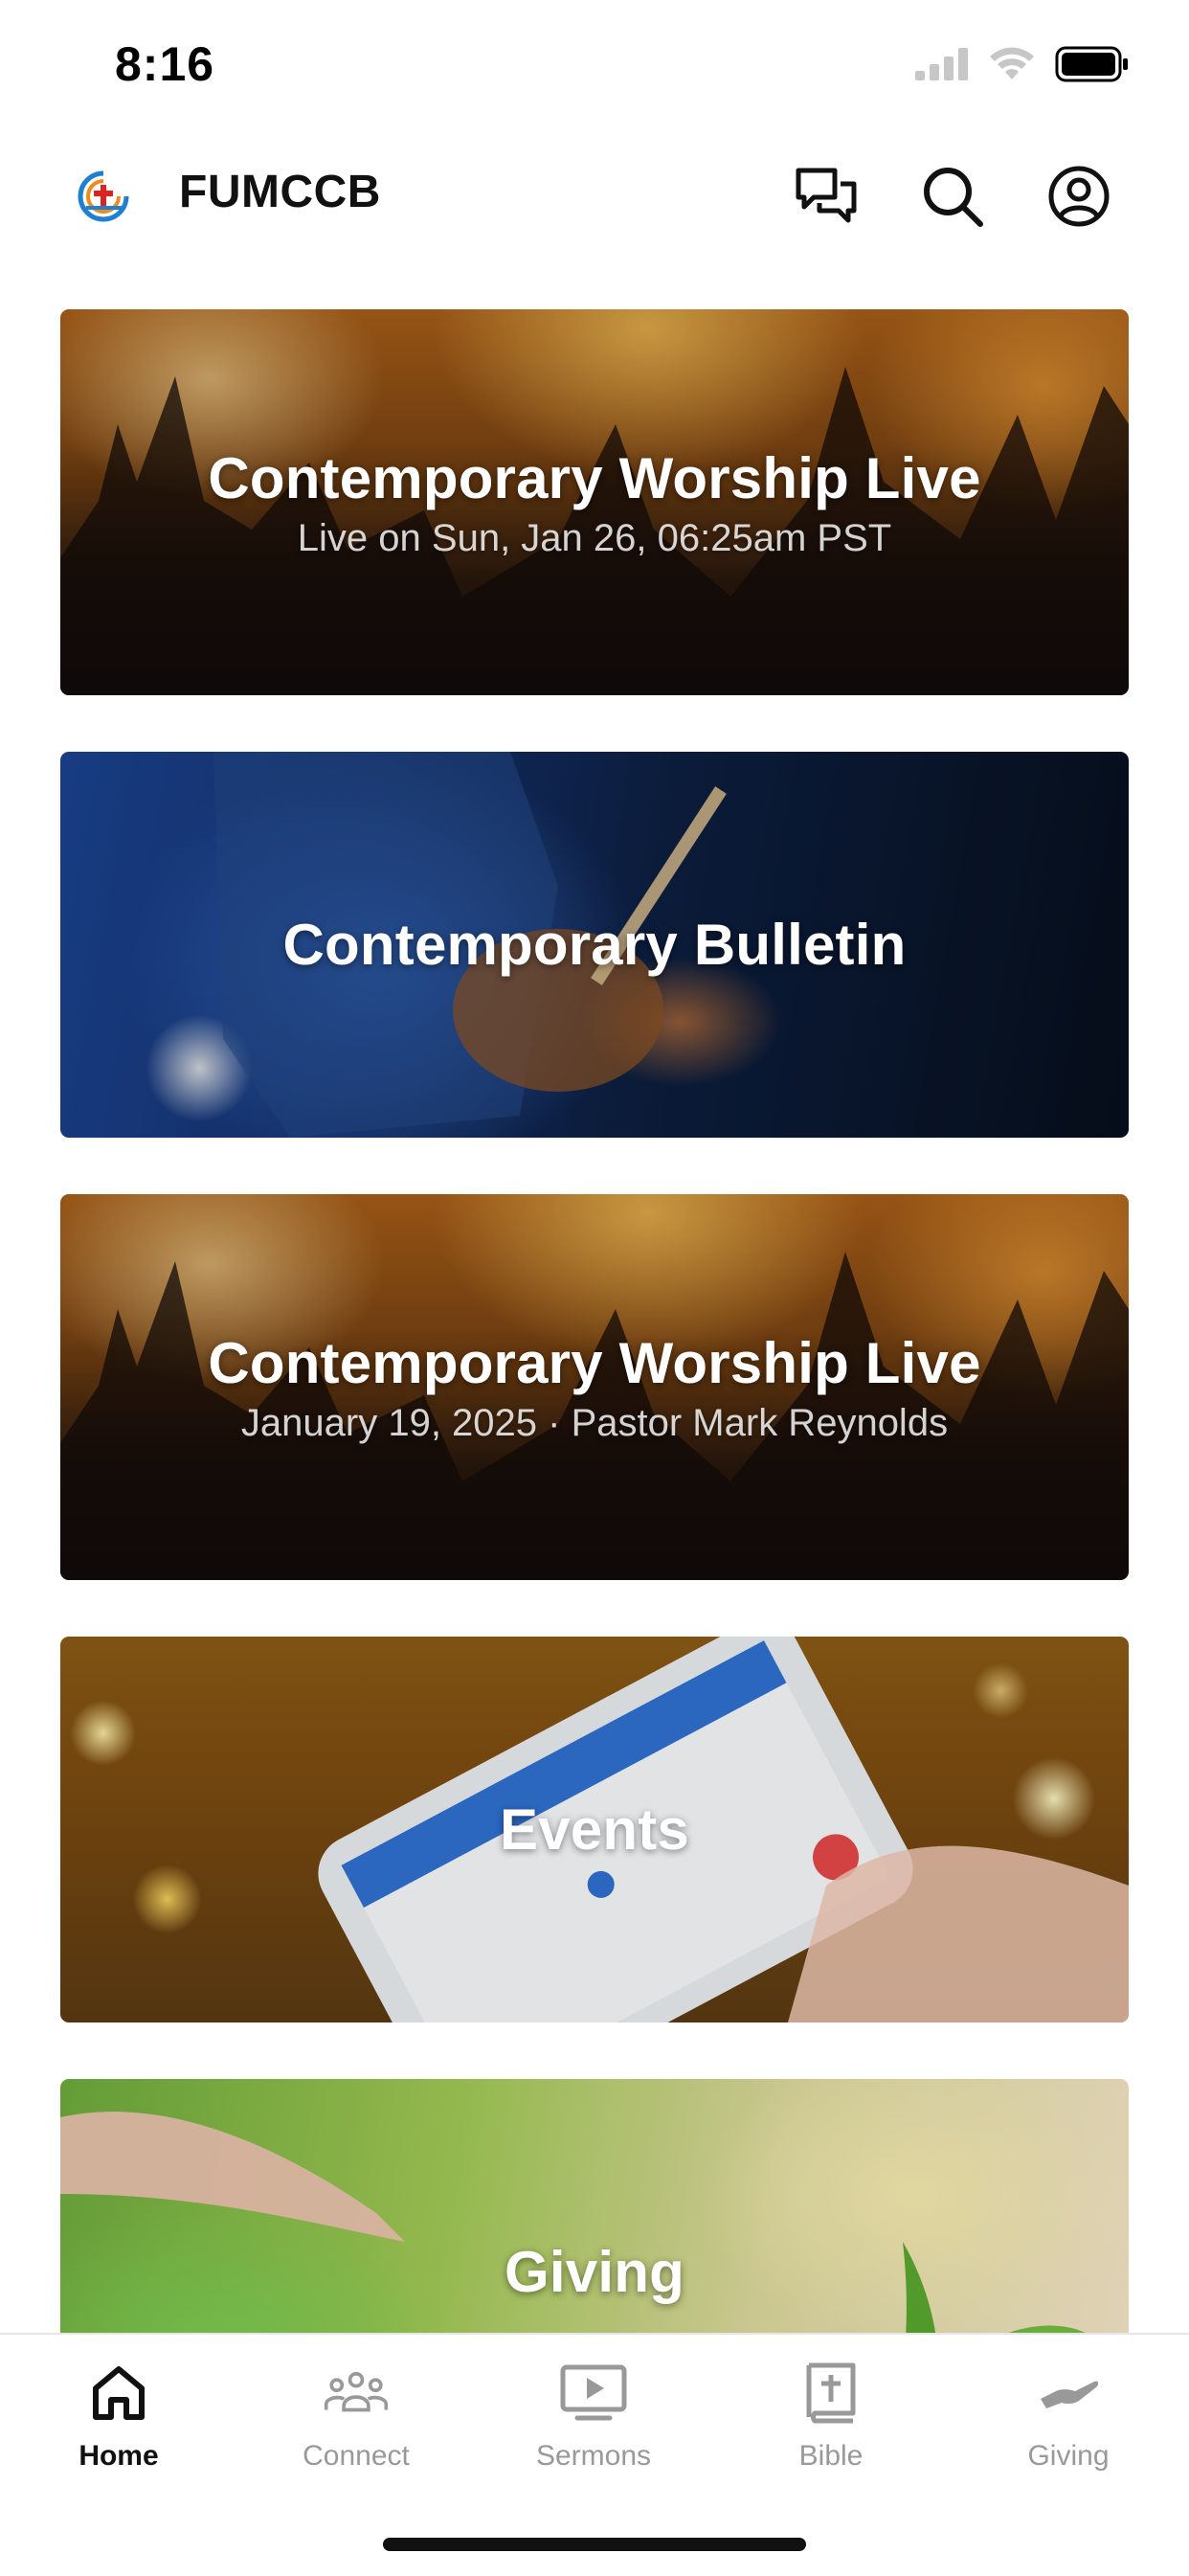 This screenshot has width=1189, height=2576. What do you see at coordinates (594, 537) in the screenshot?
I see `card-subtitle: Live on Sun, Jan 26, 06:25am PST` at bounding box center [594, 537].